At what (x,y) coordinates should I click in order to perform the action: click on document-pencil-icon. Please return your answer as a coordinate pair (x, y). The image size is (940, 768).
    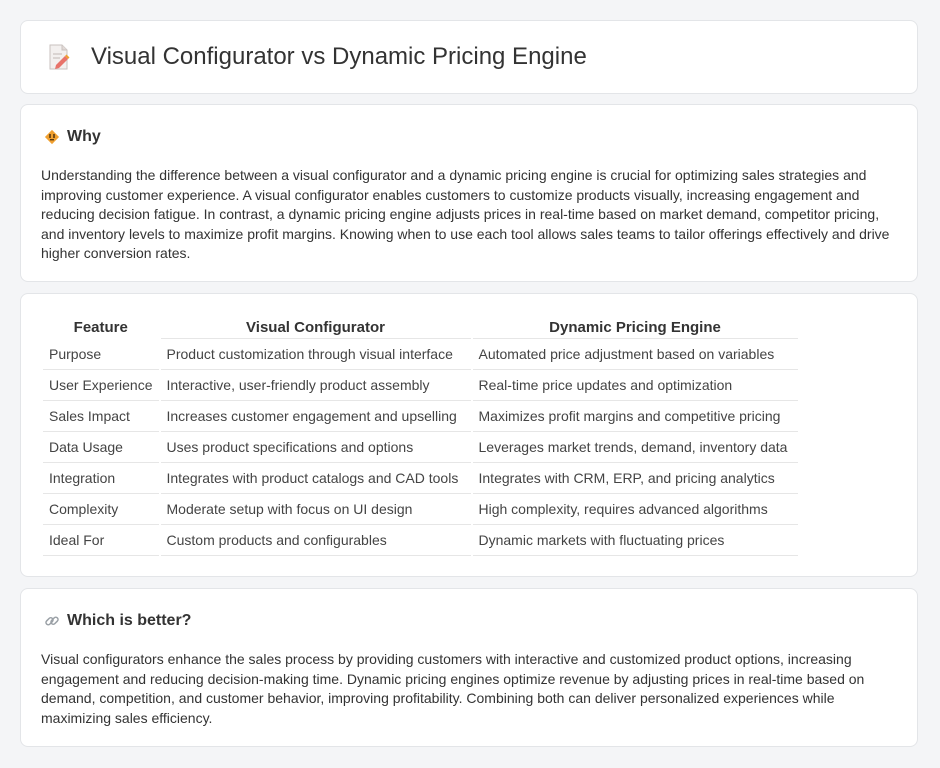
    Looking at the image, I should click on (59, 57).